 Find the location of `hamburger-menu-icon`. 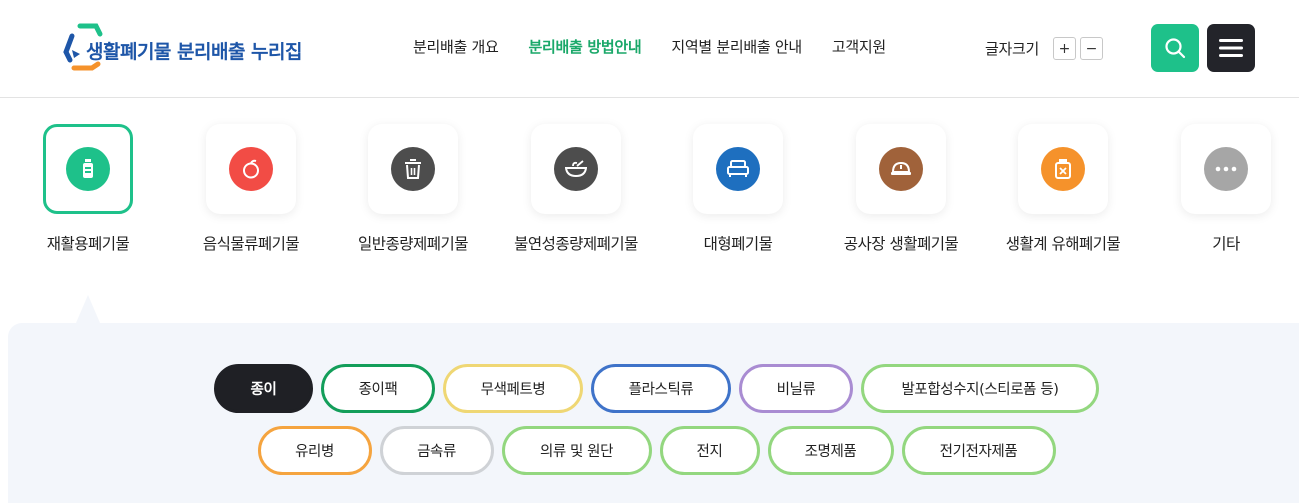

hamburger-menu-icon is located at coordinates (1231, 48).